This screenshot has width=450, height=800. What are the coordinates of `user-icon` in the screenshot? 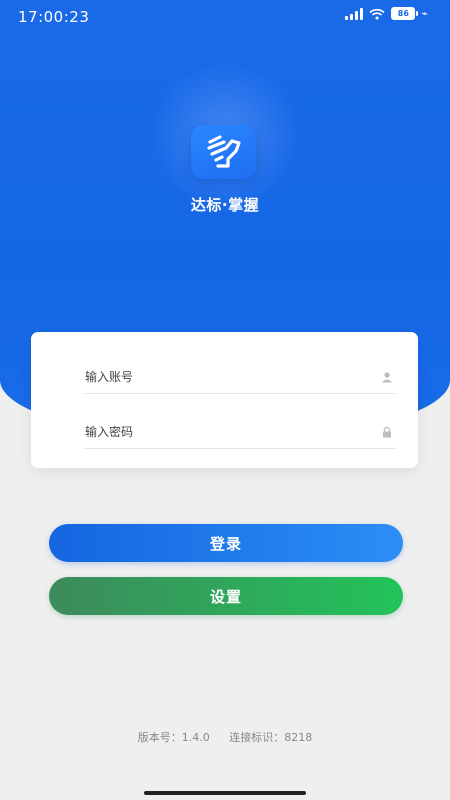 It's located at (387, 377).